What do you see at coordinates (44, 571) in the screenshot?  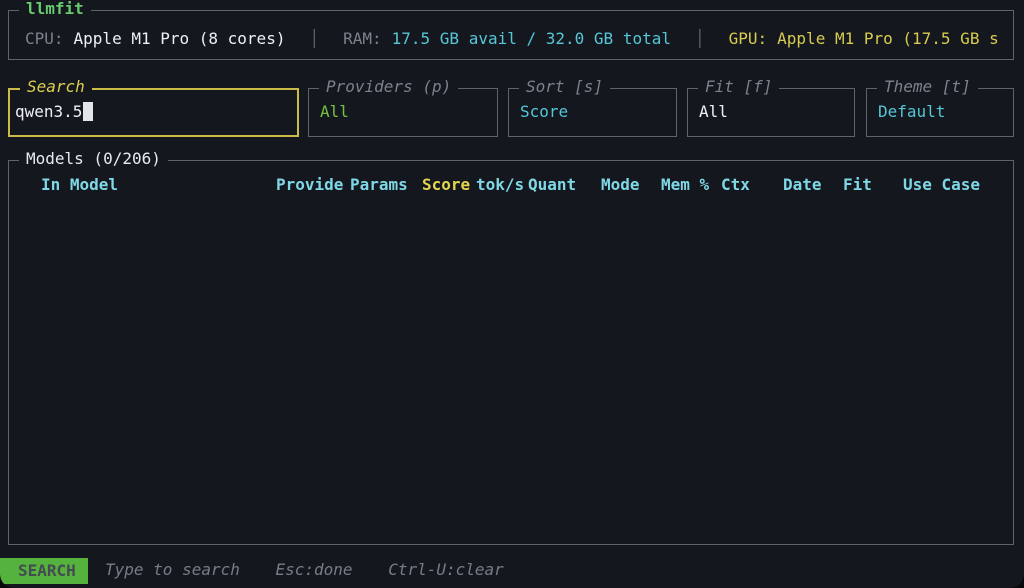 I see `mode-badge: SEARCH` at bounding box center [44, 571].